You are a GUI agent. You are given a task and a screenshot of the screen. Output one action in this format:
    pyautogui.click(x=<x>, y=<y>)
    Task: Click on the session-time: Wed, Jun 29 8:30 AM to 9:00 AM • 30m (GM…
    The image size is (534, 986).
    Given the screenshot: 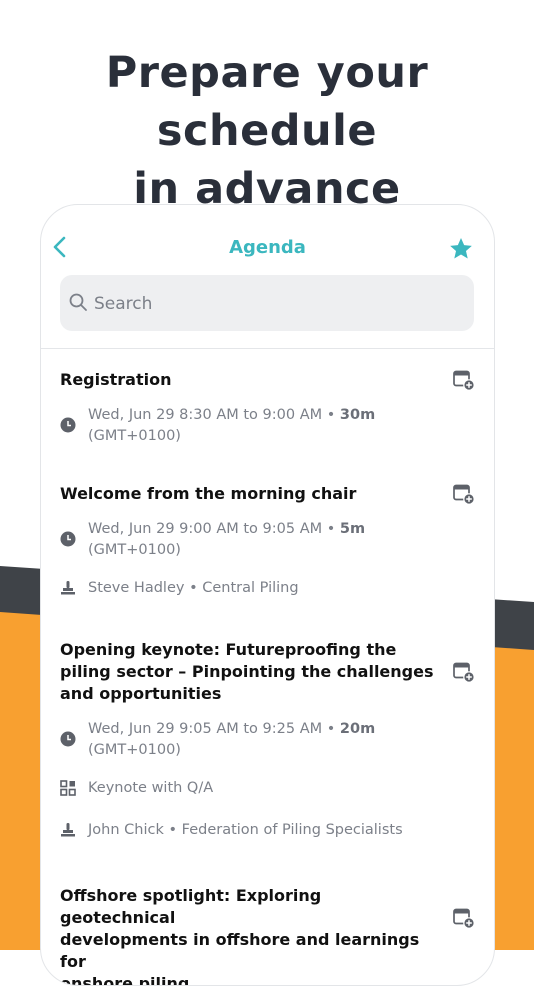 What is the action you would take?
    pyautogui.click(x=247, y=426)
    